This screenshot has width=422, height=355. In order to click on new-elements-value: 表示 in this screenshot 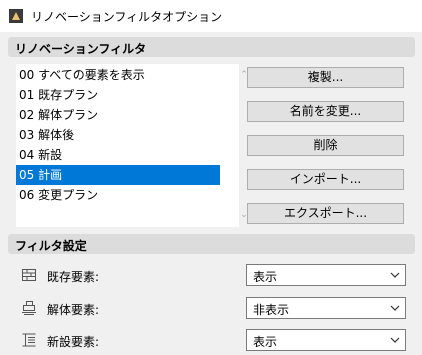, I will do `click(265, 342)`.